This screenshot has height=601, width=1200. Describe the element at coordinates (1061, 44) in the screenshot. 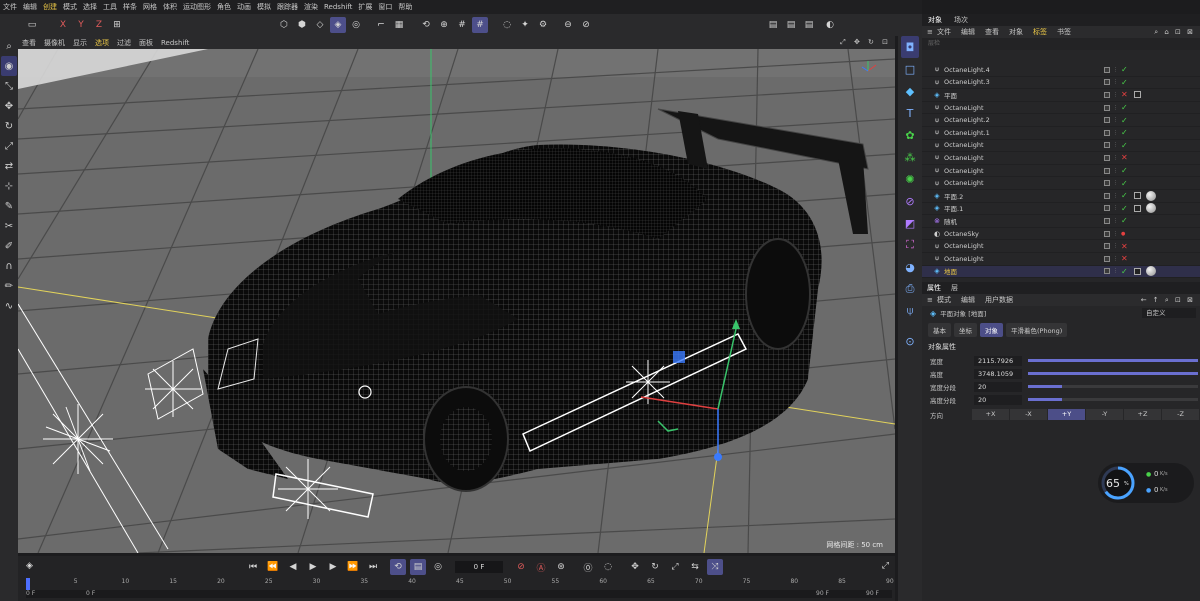

I see `search-input: 层检` at that location.